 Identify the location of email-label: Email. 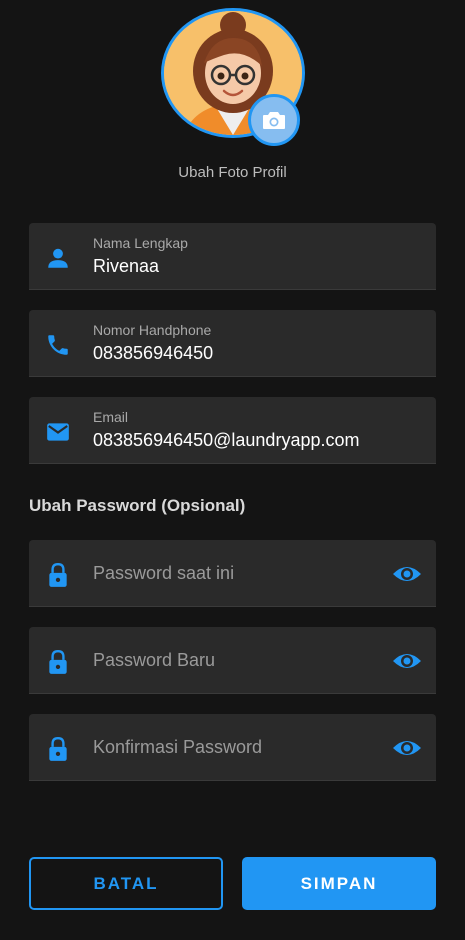
(111, 417).